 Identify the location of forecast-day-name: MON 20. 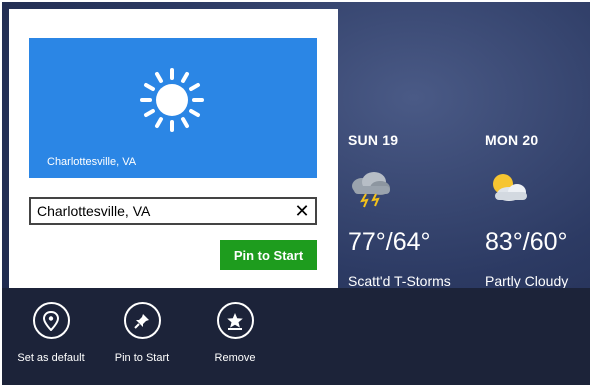
(512, 140).